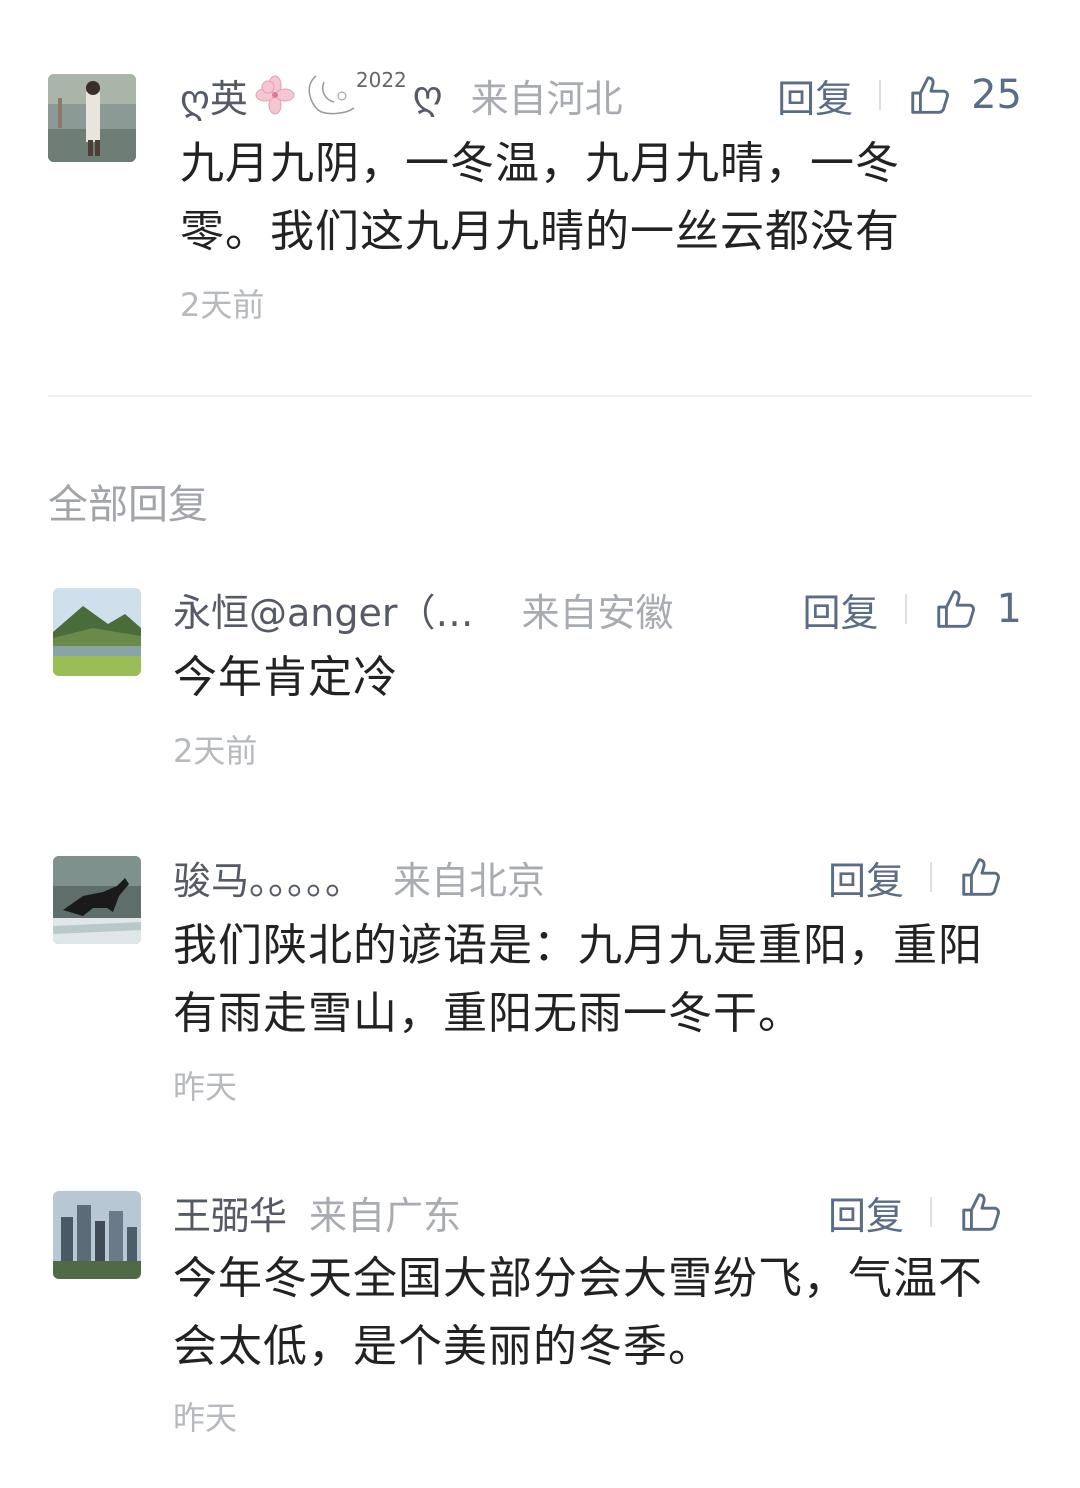 This screenshot has width=1080, height=1488. I want to click on section-divider, so click(540, 396).